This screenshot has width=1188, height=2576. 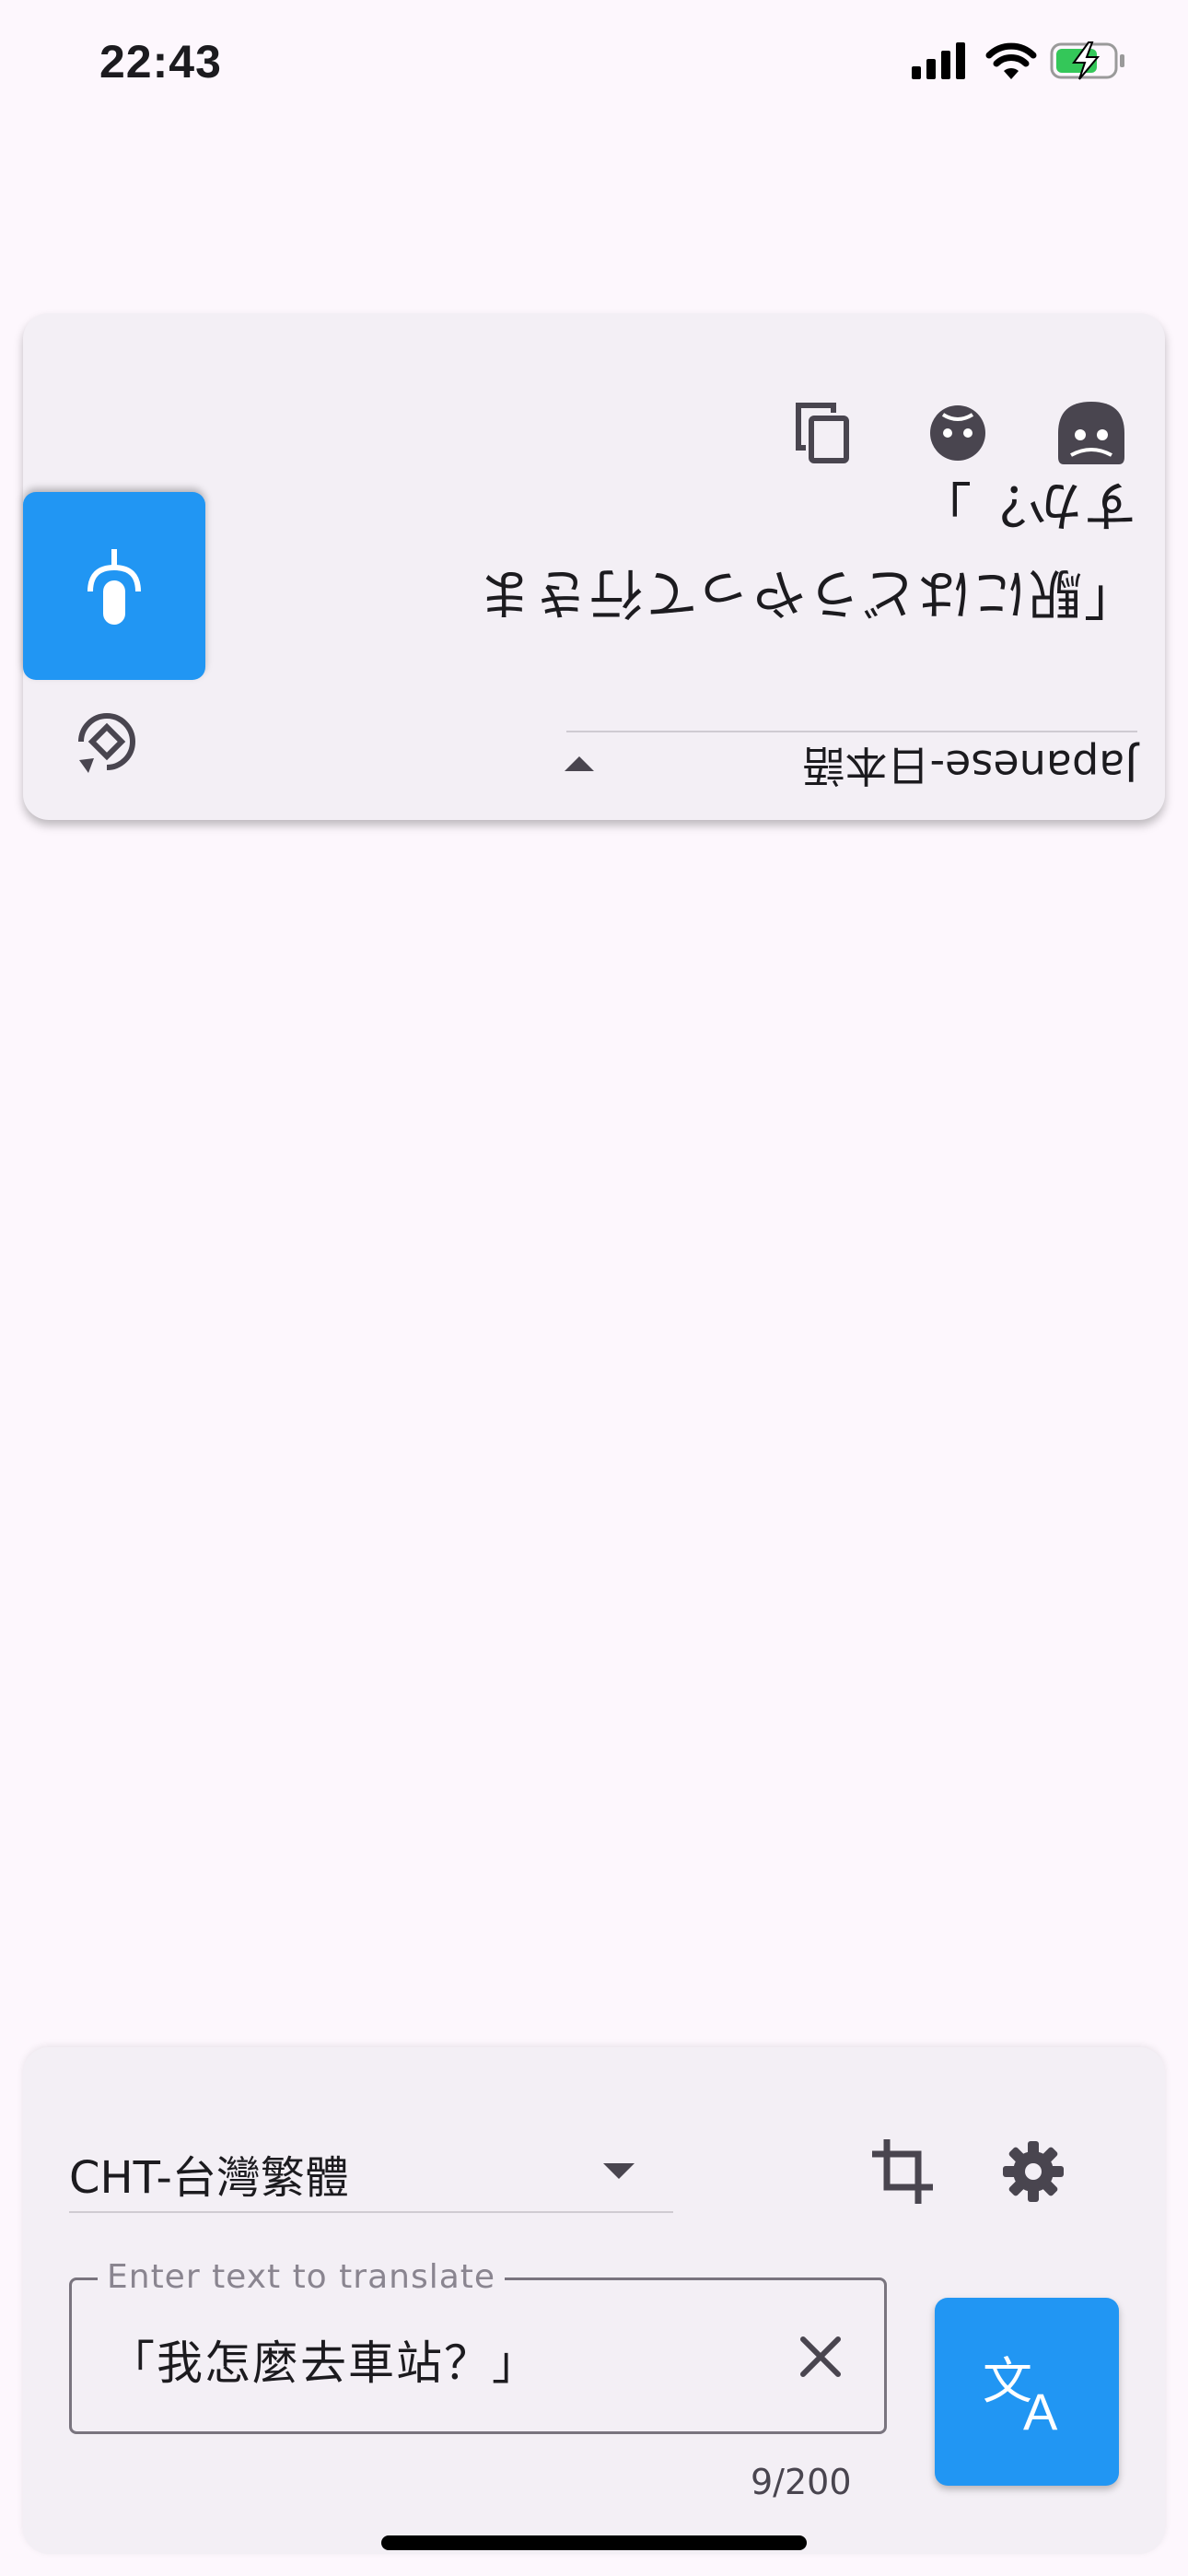 I want to click on chat-bubble-icon, so click(x=957, y=433).